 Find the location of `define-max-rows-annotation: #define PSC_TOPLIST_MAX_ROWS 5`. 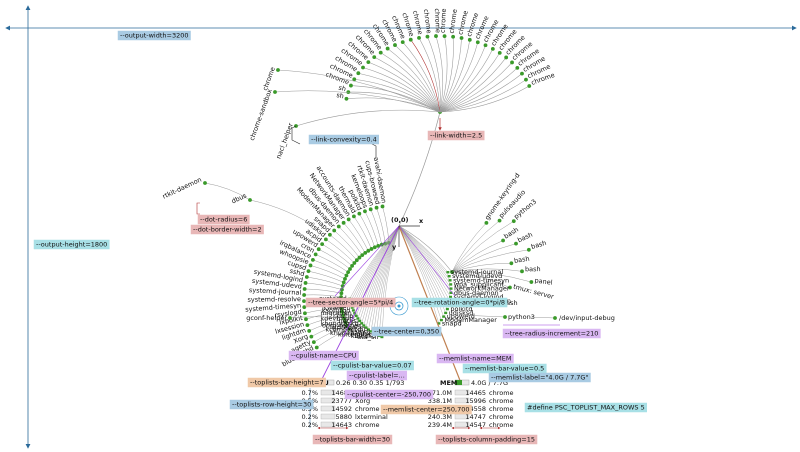

define-max-rows-annotation: #define PSC_TOPLIST_MAX_ROWS 5 is located at coordinates (585, 407).